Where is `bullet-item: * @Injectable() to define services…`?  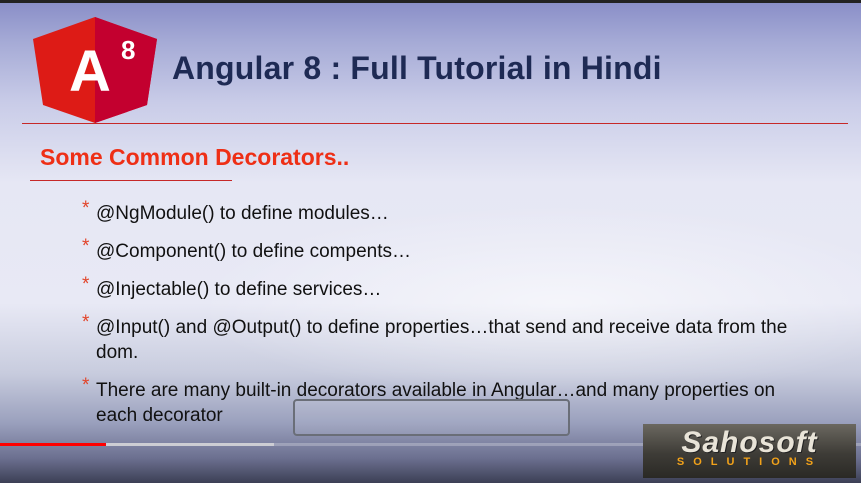
bullet-item: * @Injectable() to define services… is located at coordinates (442, 288).